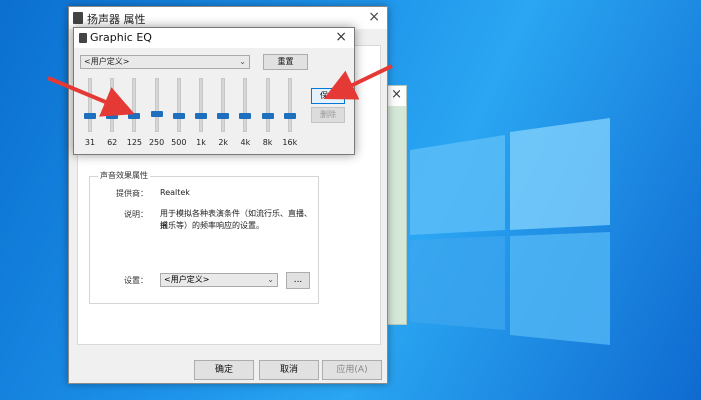 This screenshot has width=701, height=400. Describe the element at coordinates (78, 18) in the screenshot. I see `speaker-icon` at that location.